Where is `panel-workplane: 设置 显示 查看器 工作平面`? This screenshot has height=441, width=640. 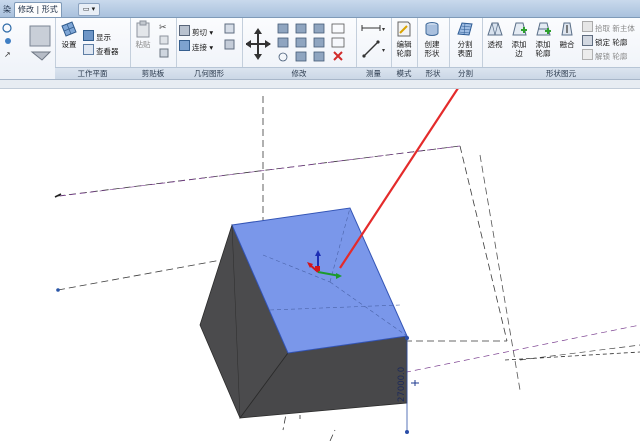
panel-workplane: 设置 显示 查看器 工作平面 is located at coordinates (93, 48).